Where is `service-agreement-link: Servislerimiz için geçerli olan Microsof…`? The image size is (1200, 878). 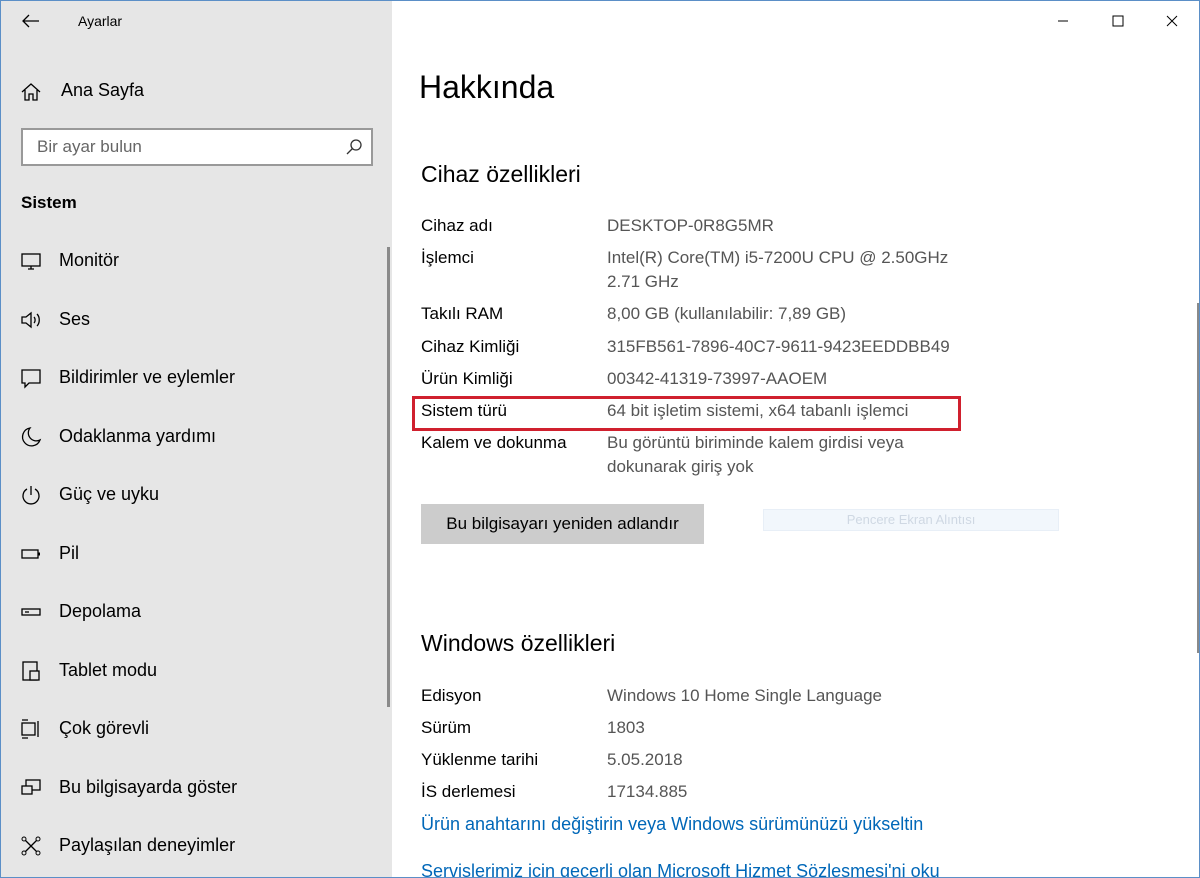
service-agreement-link: Servislerimiz için geçerli olan Microsof… is located at coordinates (680, 869).